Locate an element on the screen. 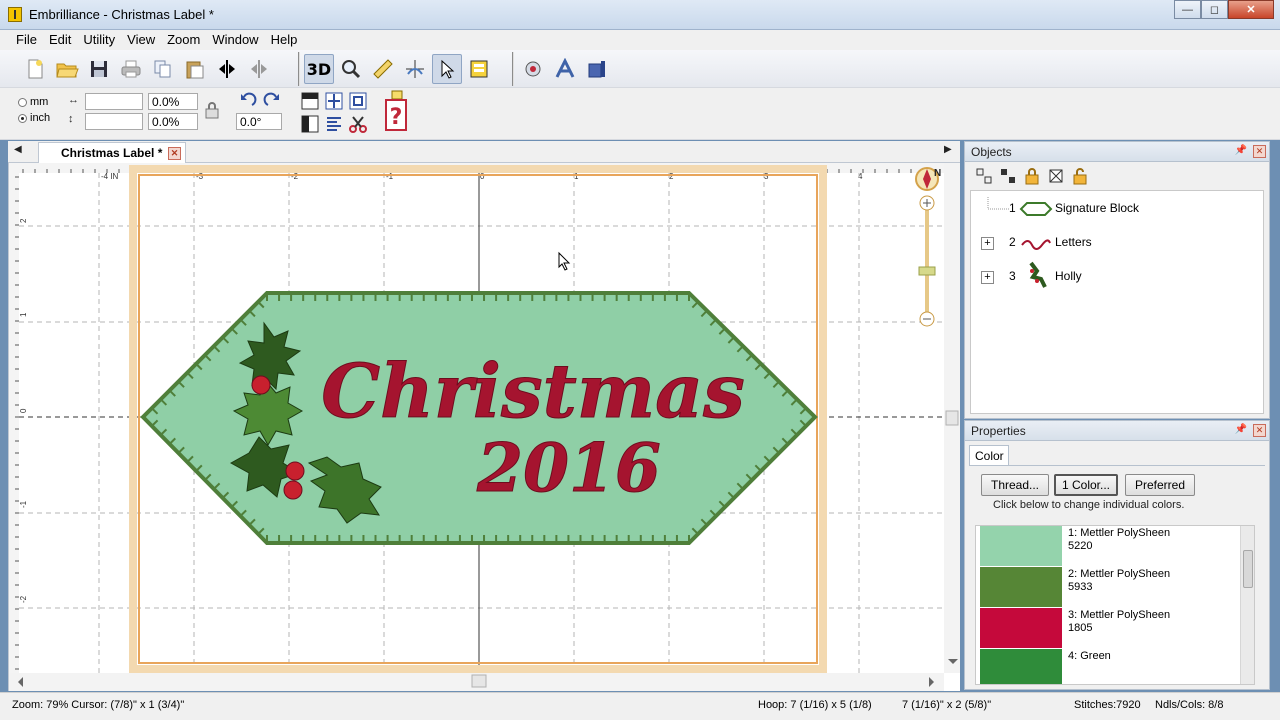 This screenshot has height=720, width=1280. left-ruler is located at coordinates (14, 427).